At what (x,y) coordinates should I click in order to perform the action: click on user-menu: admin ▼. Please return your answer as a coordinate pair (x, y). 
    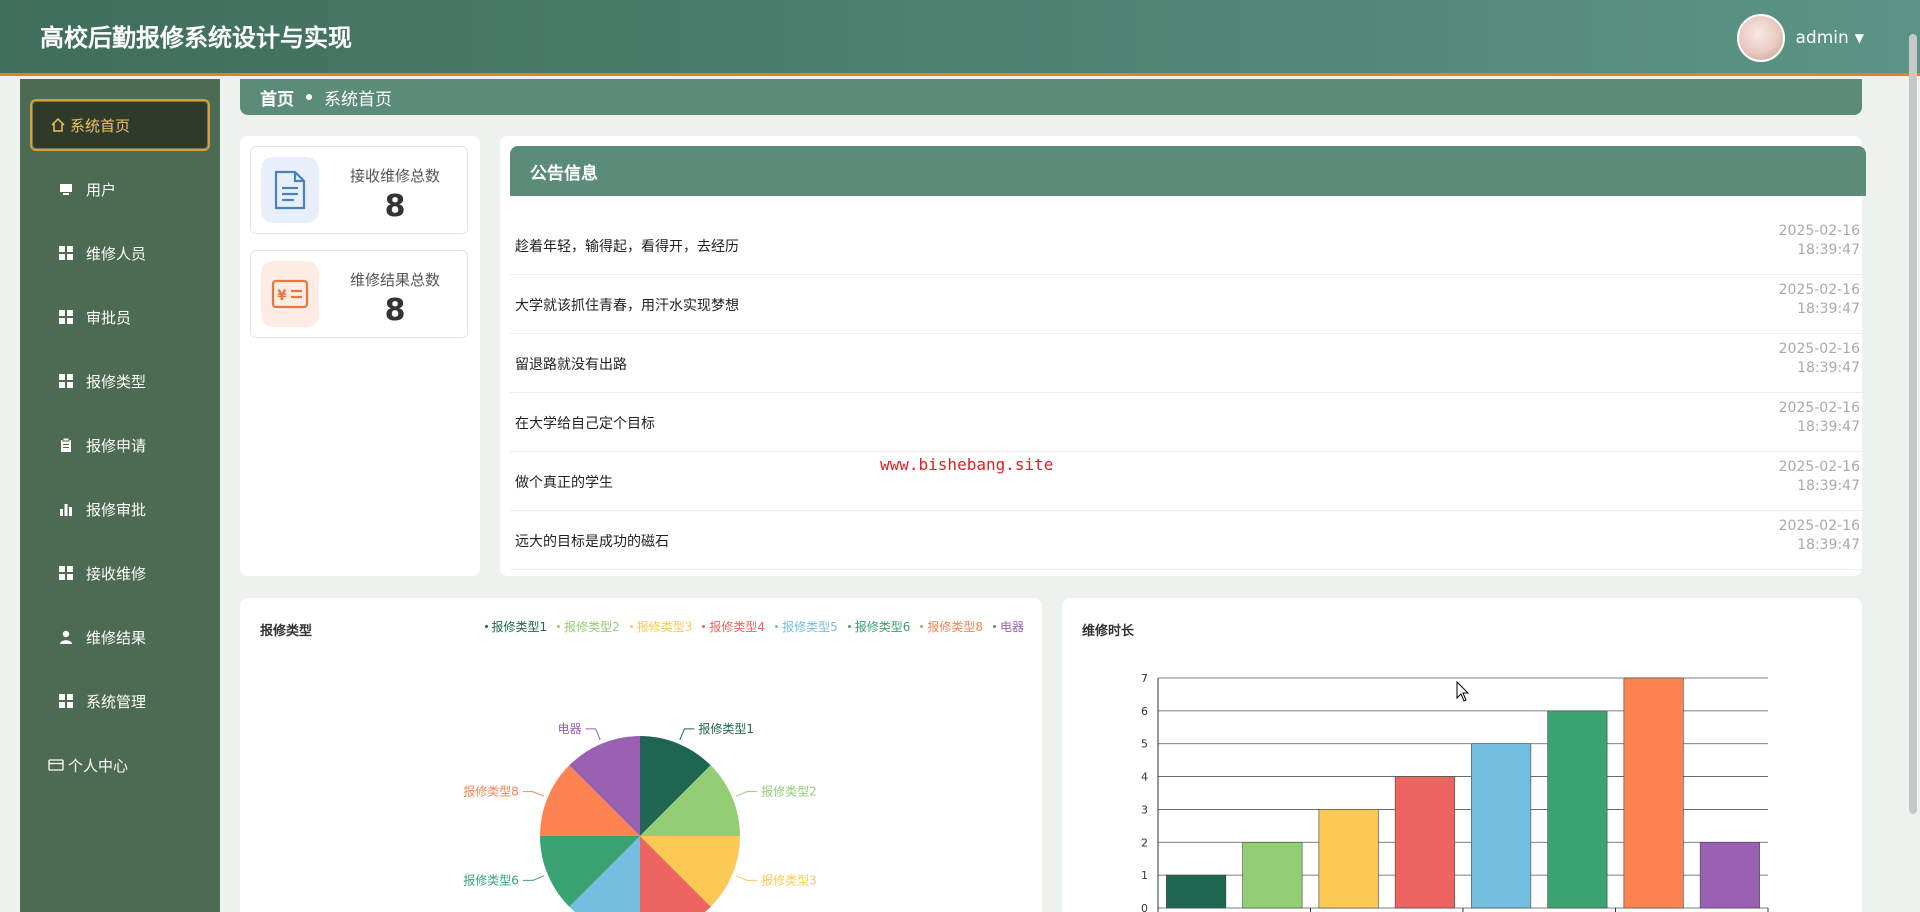
    Looking at the image, I should click on (1800, 38).